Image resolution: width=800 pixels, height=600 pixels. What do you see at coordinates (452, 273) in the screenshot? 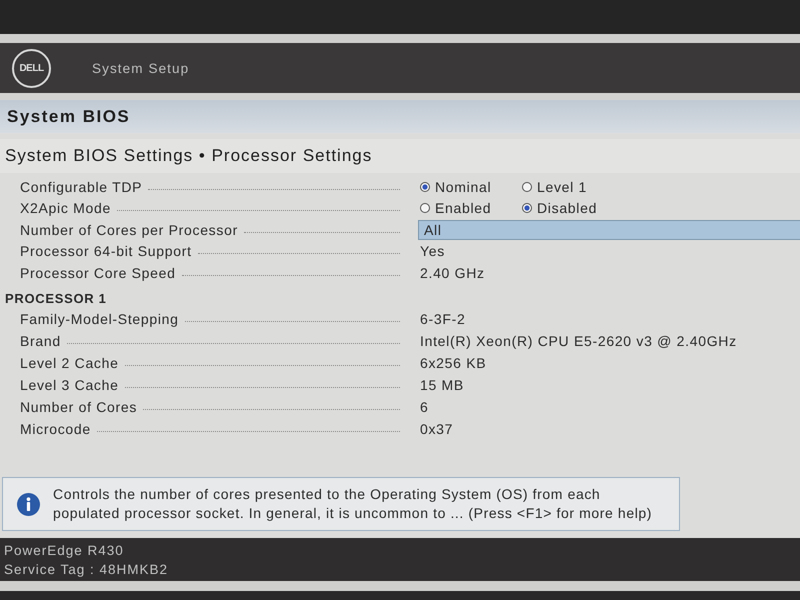
I see `setting-value: 2.40 GHz` at bounding box center [452, 273].